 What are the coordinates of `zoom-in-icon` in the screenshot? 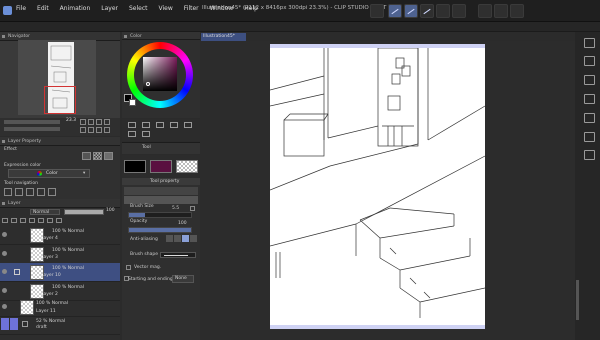 It's located at (91, 122).